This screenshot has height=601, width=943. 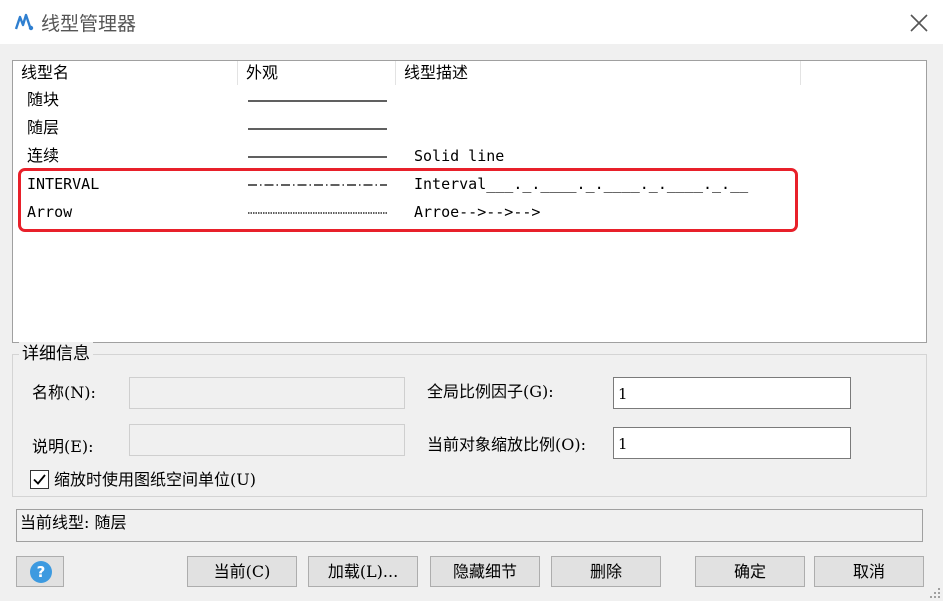 What do you see at coordinates (469, 525) in the screenshot?
I see `current-linetype-status: 当前线型: 随层` at bounding box center [469, 525].